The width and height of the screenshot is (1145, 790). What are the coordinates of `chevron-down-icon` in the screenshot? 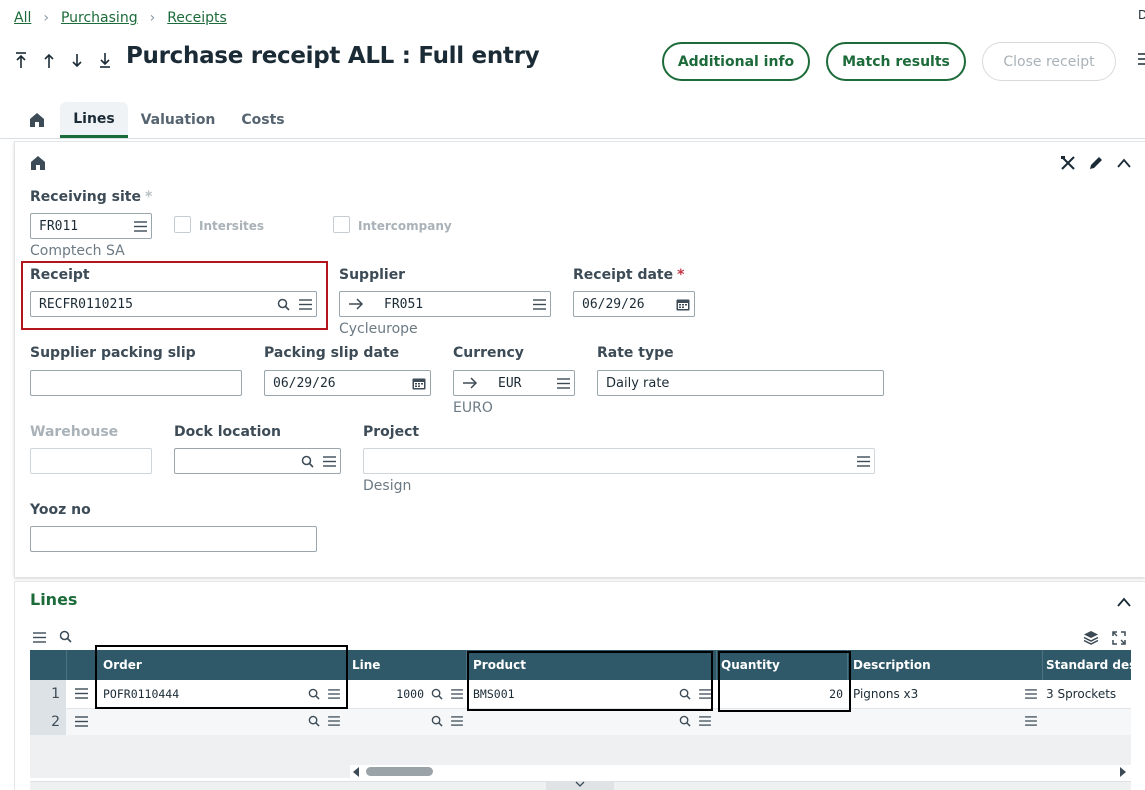 It's located at (580, 784).